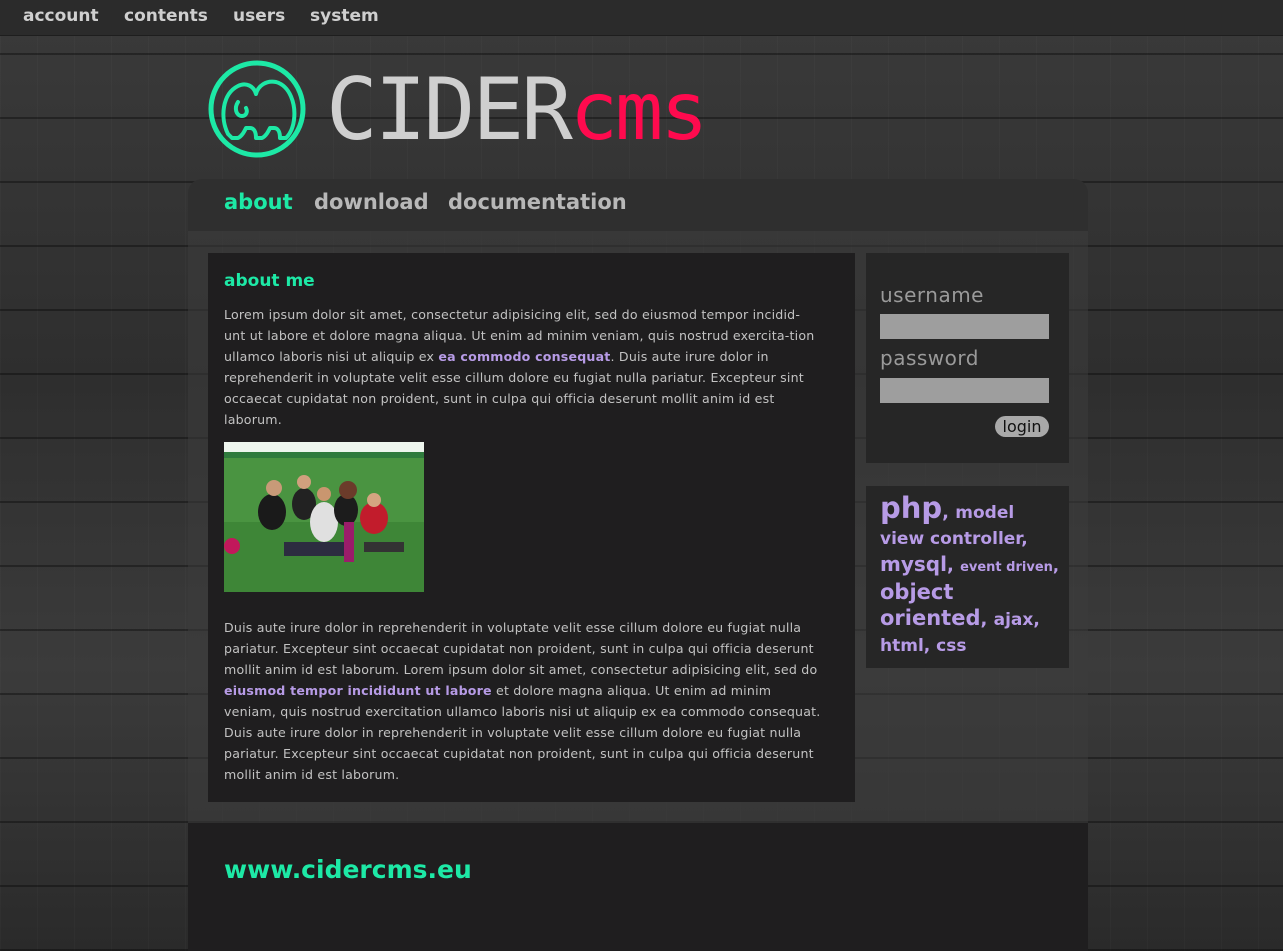 Image resolution: width=1283 pixels, height=951 pixels. Describe the element at coordinates (964, 326) in the screenshot. I see `username-field` at that location.